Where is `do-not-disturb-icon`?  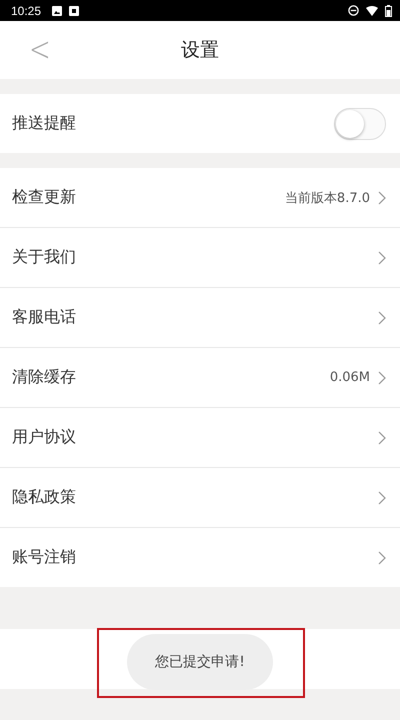
do-not-disturb-icon is located at coordinates (353, 10).